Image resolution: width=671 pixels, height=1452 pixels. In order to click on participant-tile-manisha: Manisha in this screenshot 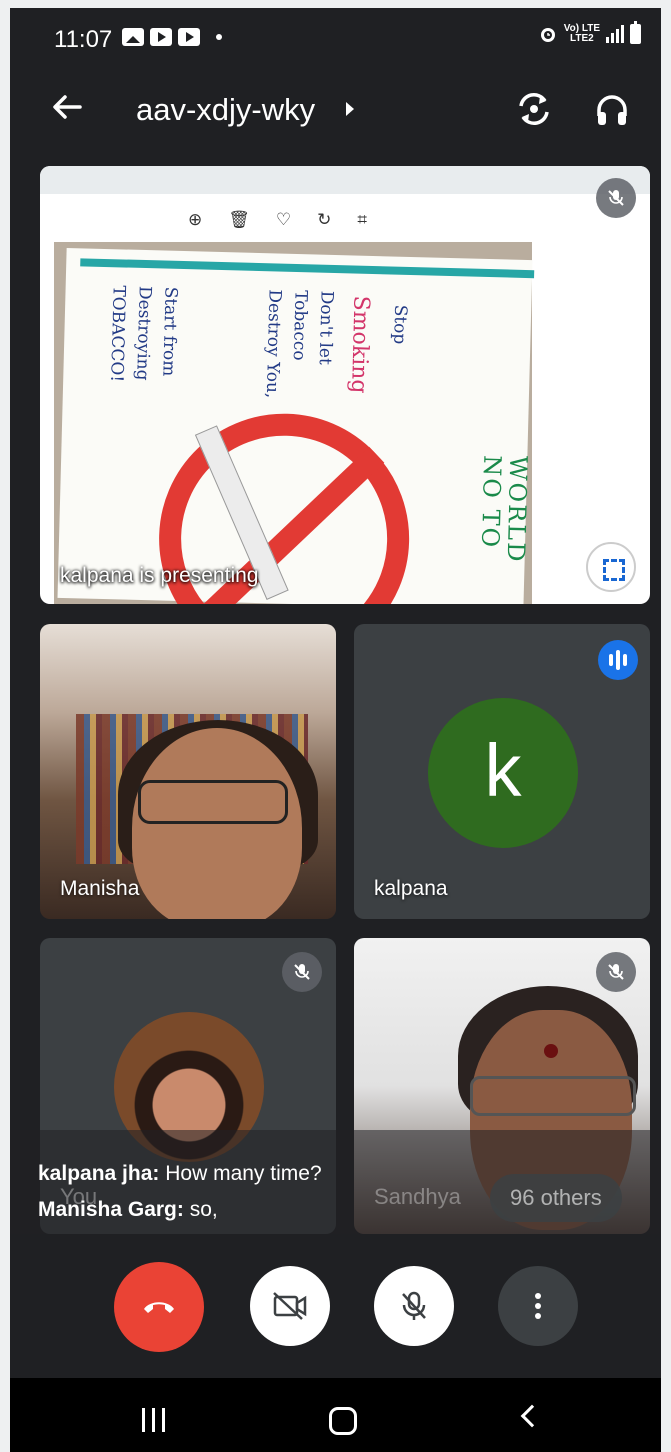, I will do `click(188, 771)`.